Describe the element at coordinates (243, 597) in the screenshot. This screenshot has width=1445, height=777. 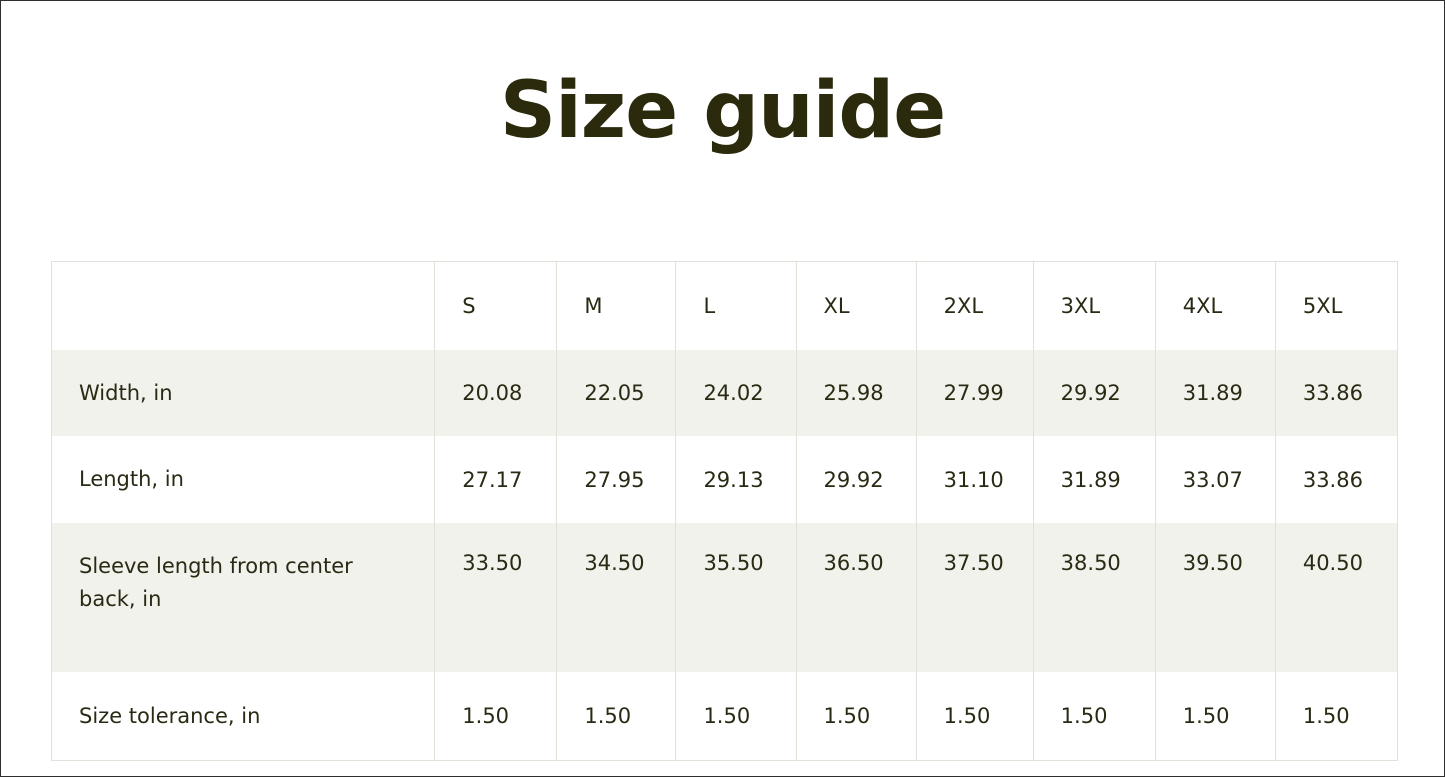
I see `row-label: Sleeve length from center back, in` at that location.